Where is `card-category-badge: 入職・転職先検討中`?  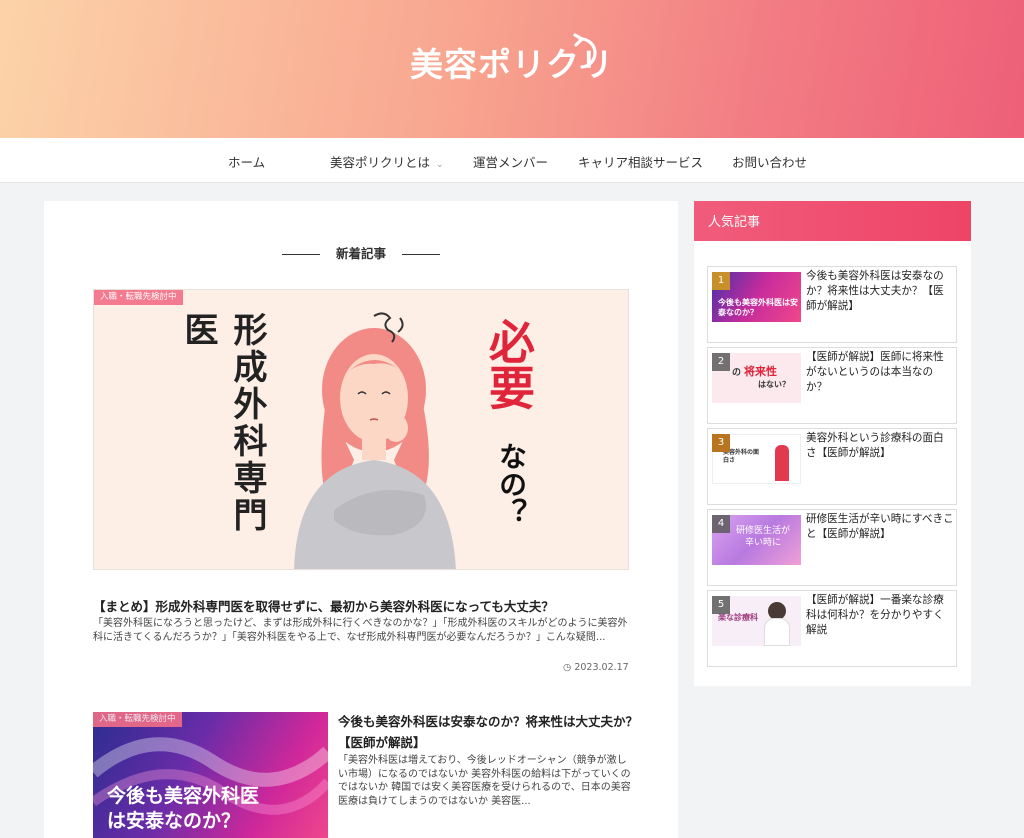
card-category-badge: 入職・転職先検討中 is located at coordinates (137, 719).